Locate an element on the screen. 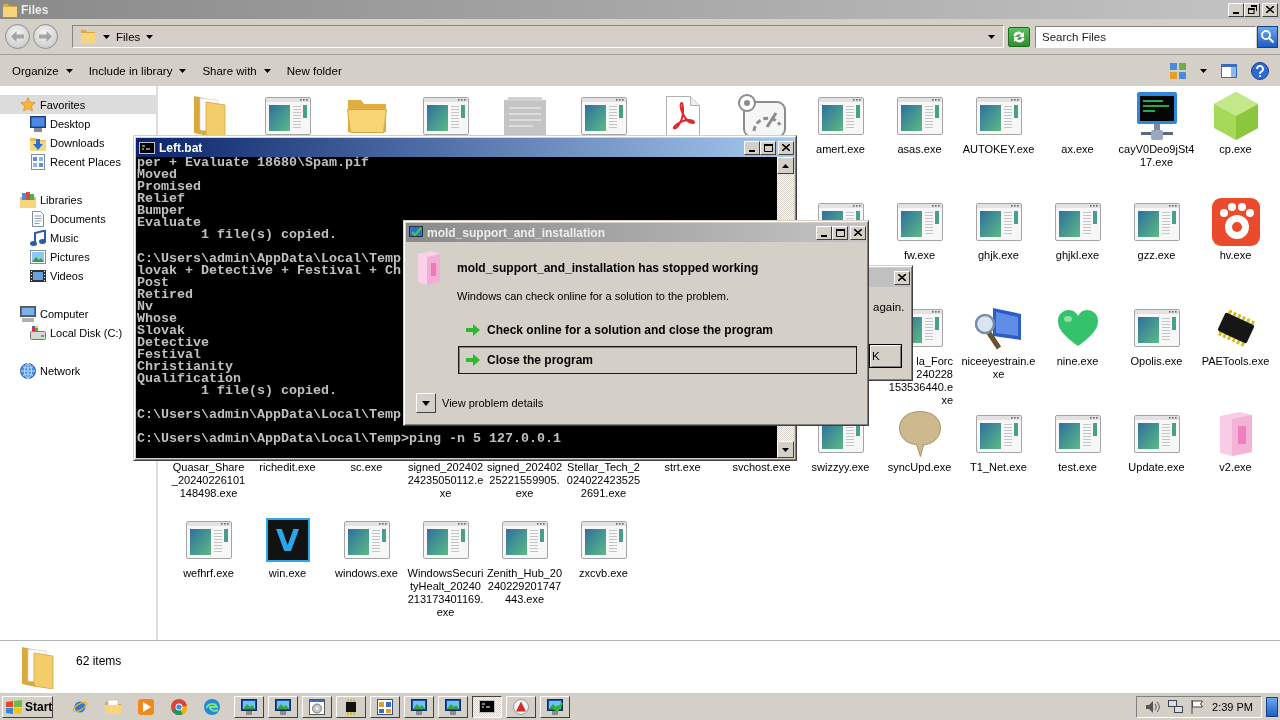 The image size is (1280, 720). file-name: strt.exe is located at coordinates (682, 467).